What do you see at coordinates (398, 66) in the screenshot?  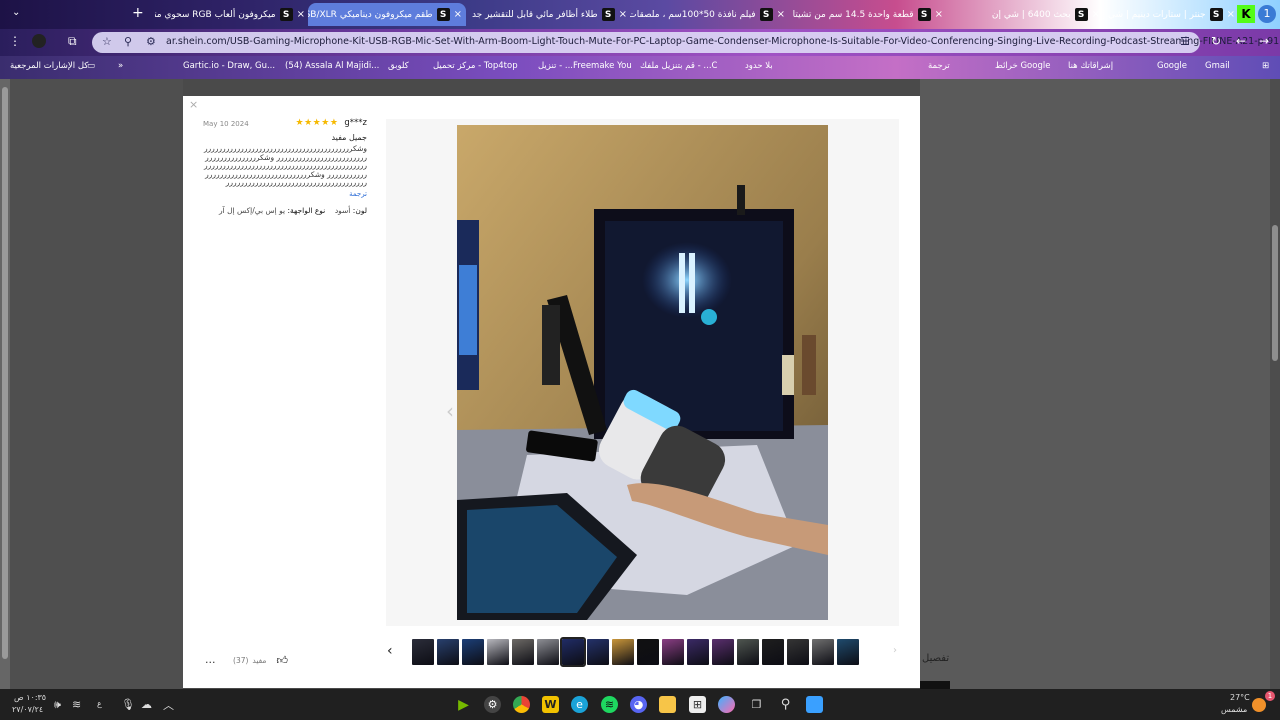 I see `bookmark-3: كلوبق` at bounding box center [398, 66].